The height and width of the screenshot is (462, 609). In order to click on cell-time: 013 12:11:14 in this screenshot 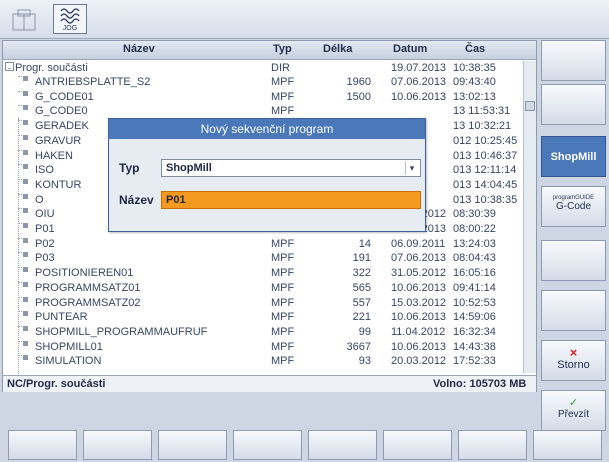, I will do `click(485, 170)`.